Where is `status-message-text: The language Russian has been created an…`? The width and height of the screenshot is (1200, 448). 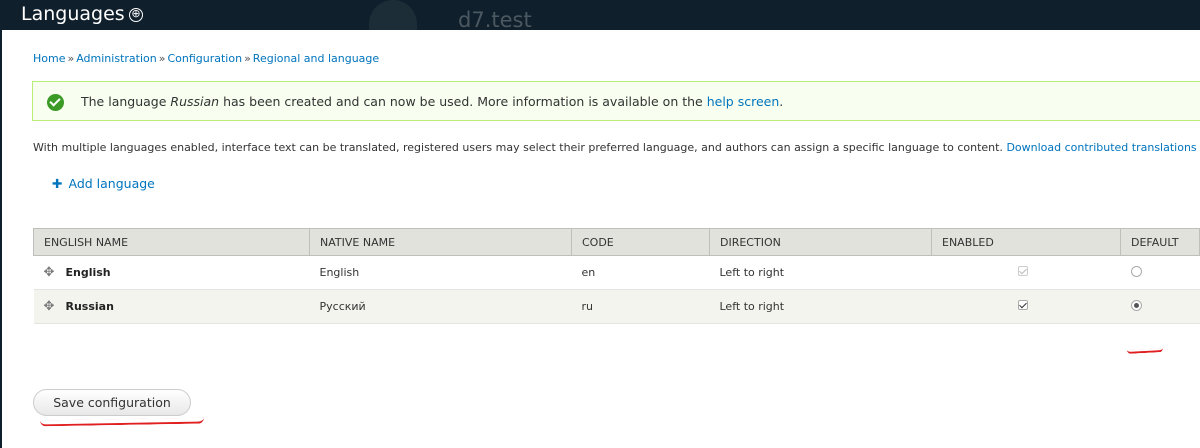
status-message-text: The language Russian has been created an… is located at coordinates (432, 101).